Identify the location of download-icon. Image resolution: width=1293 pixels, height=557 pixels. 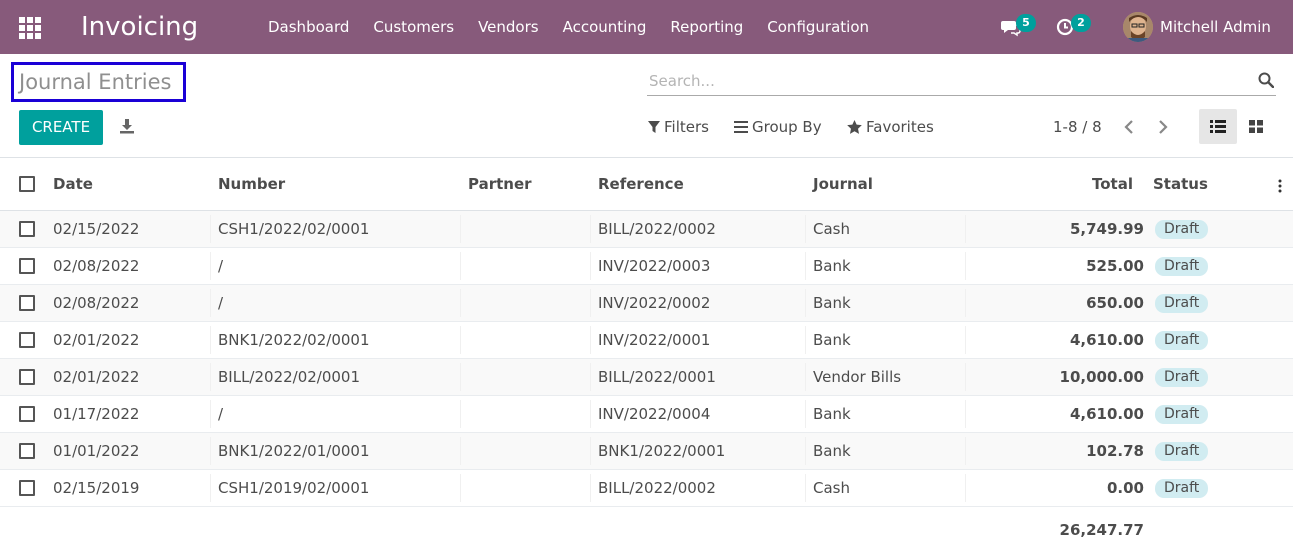
(127, 126).